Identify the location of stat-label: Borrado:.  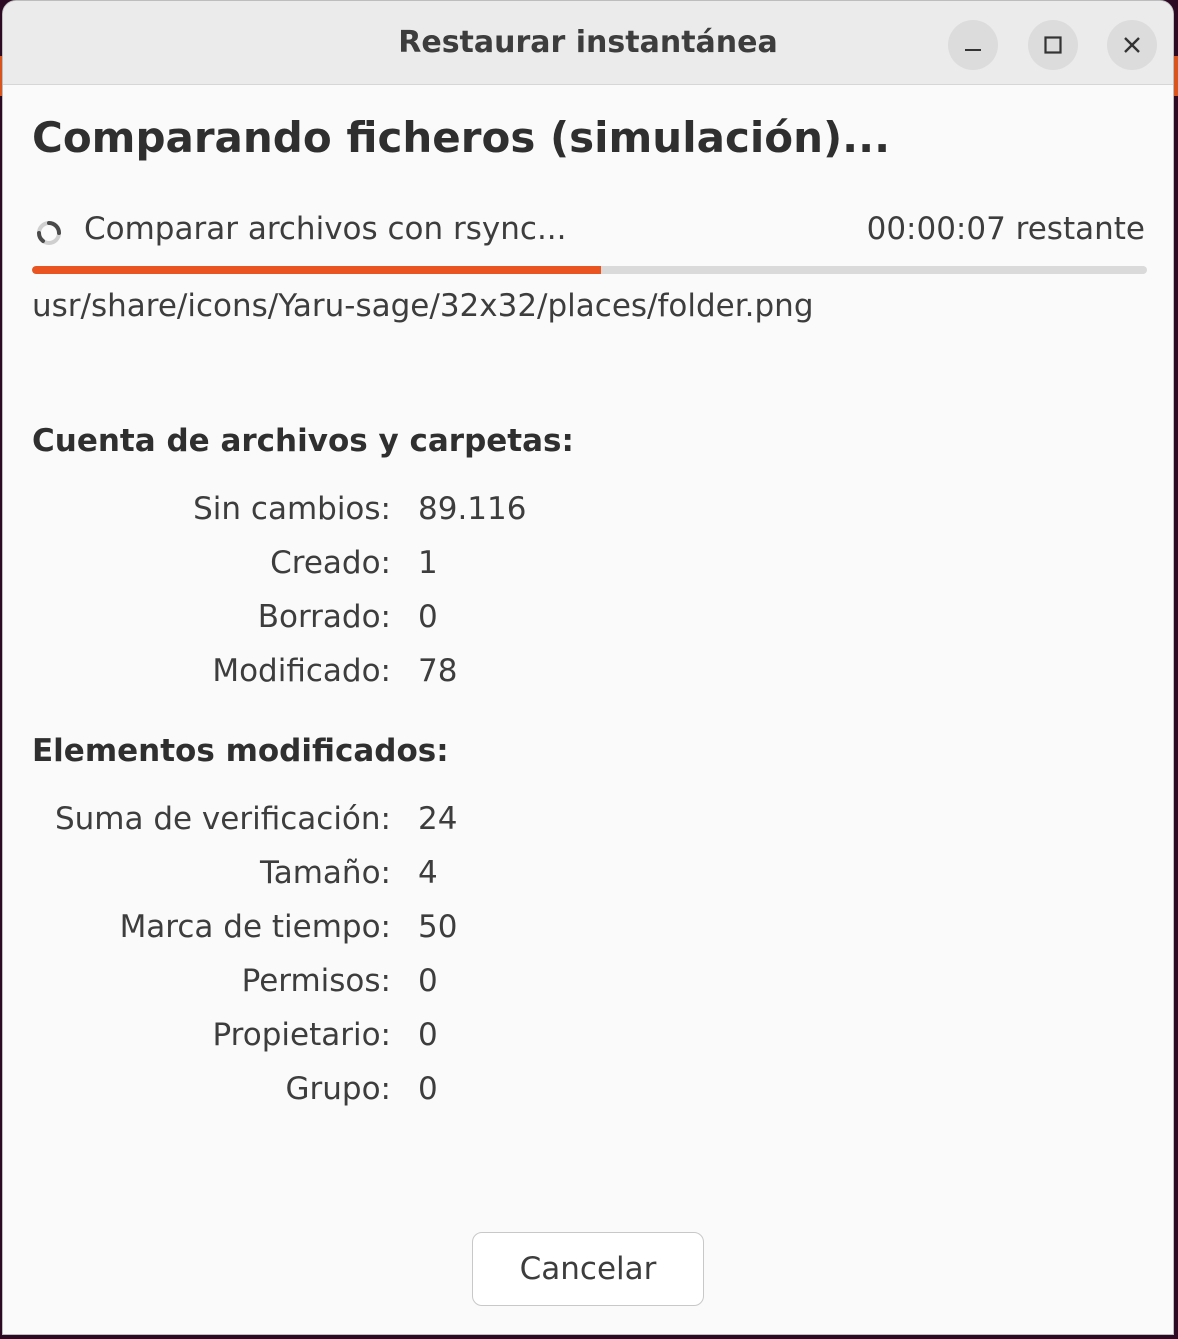
(324, 617).